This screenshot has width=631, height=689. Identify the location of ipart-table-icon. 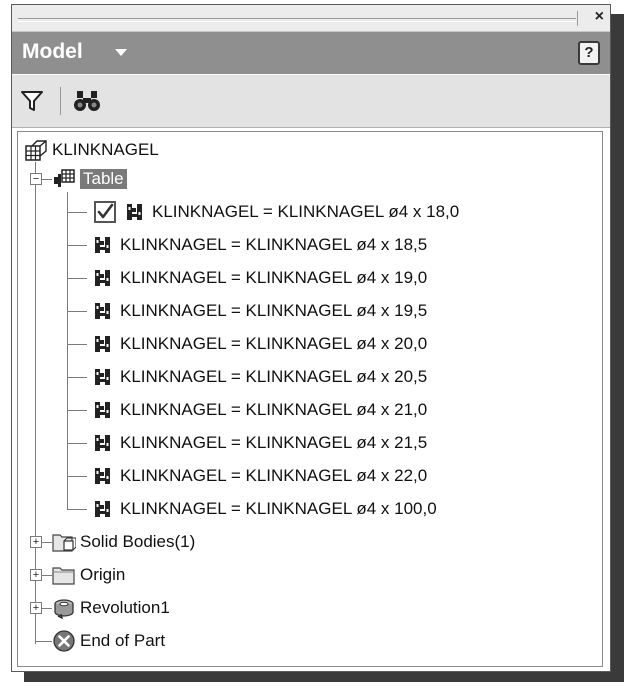
(64, 178).